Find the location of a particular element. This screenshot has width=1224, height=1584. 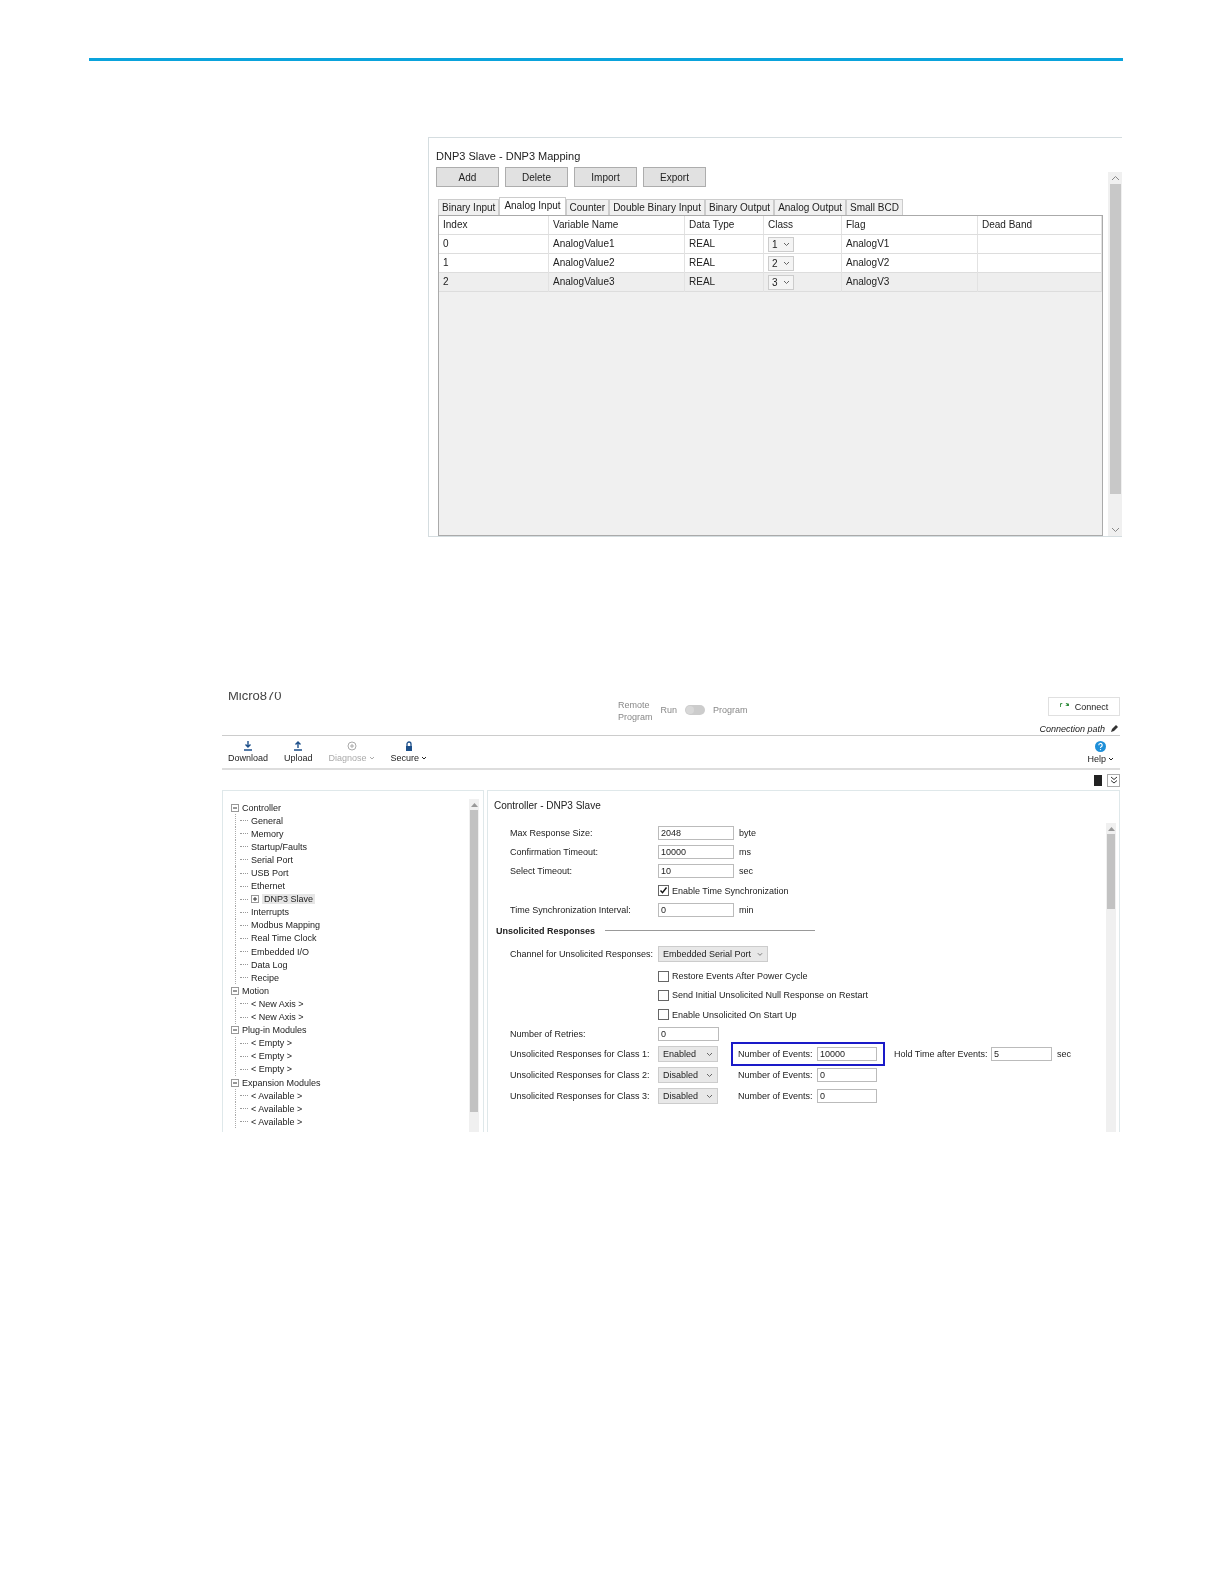

tree-item: DNP3 Slave is located at coordinates (289, 899).